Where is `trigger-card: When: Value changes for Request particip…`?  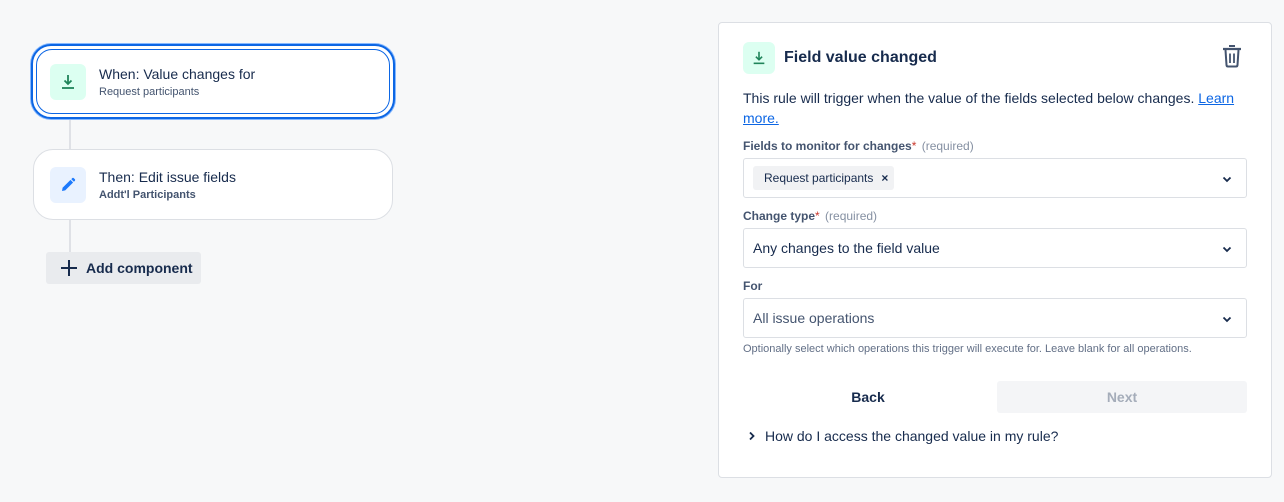 trigger-card: When: Value changes for Request particip… is located at coordinates (213, 81).